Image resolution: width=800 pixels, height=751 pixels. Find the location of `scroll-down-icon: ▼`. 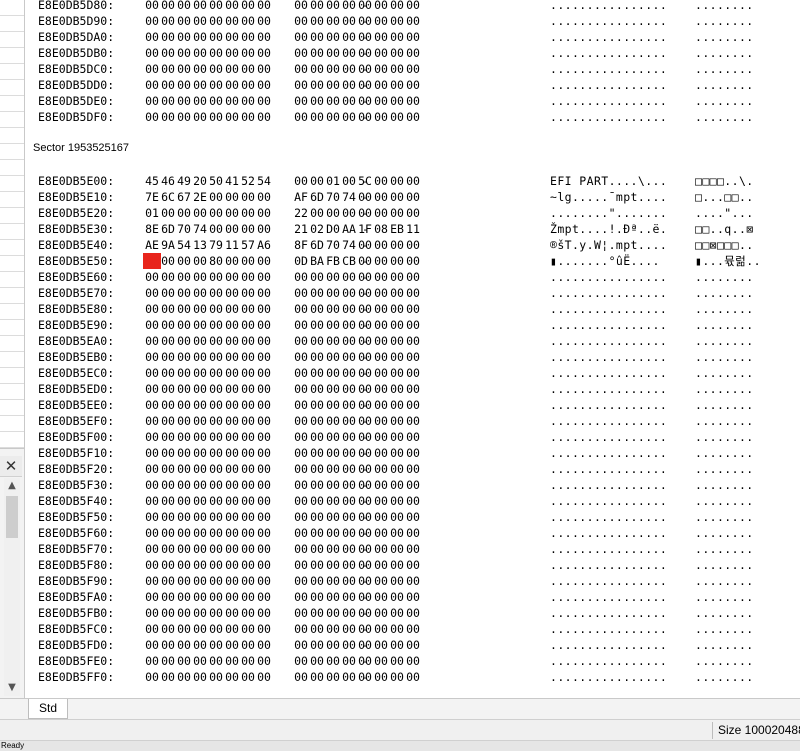

scroll-down-icon: ▼ is located at coordinates (12, 688).